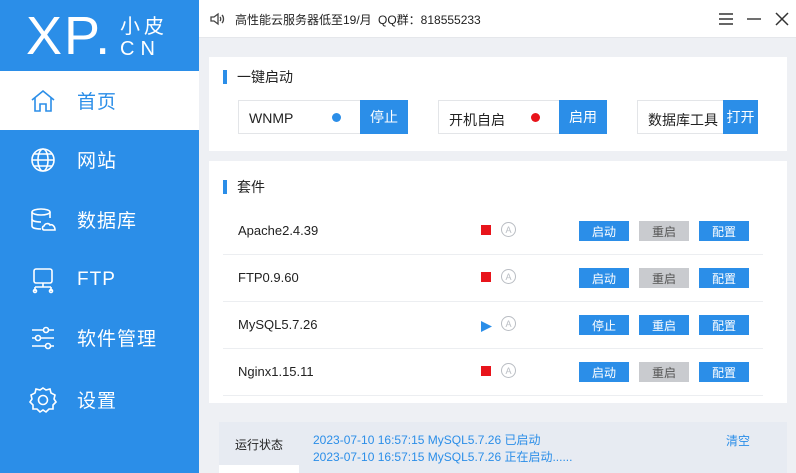  I want to click on sidebar-item-database: 数据库, so click(99, 219).